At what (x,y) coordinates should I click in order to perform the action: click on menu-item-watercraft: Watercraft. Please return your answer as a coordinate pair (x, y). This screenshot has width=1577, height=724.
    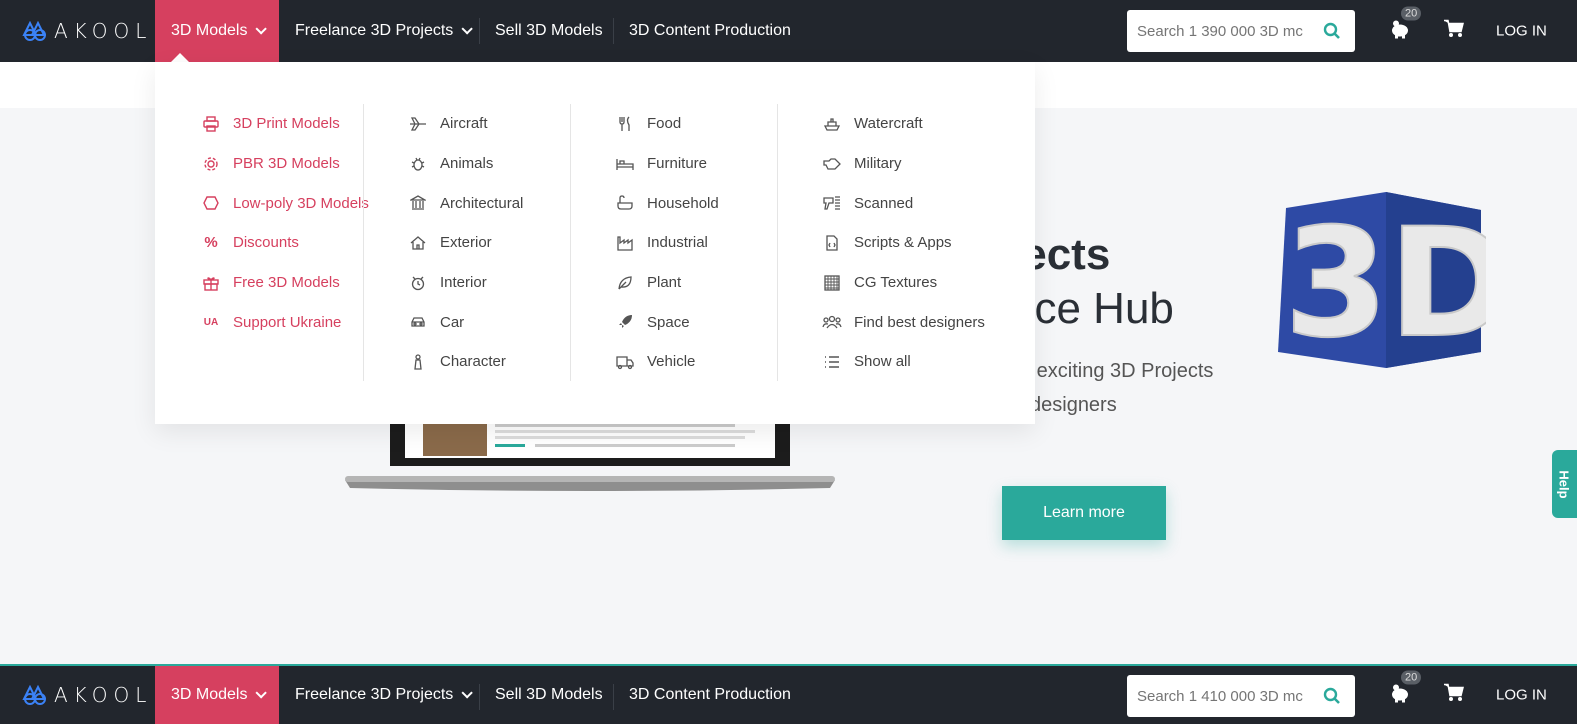
    Looking at the image, I should click on (903, 124).